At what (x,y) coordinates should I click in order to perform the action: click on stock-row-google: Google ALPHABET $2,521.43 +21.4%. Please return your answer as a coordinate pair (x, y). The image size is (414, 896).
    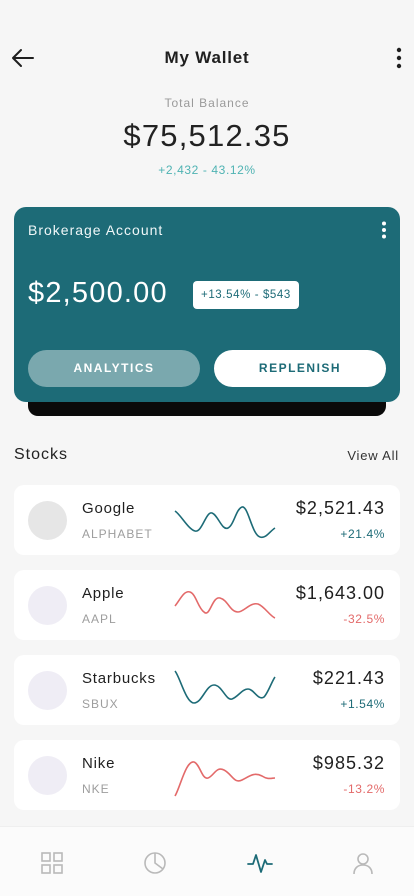
    Looking at the image, I should click on (207, 520).